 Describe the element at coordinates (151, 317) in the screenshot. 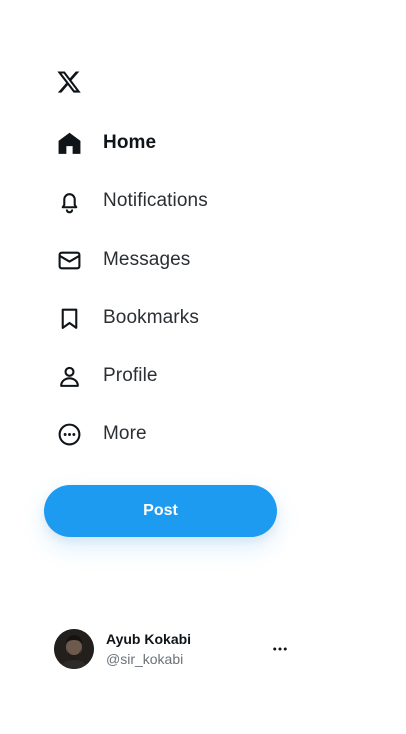

I see `nav-item-label: Bookmarks` at that location.